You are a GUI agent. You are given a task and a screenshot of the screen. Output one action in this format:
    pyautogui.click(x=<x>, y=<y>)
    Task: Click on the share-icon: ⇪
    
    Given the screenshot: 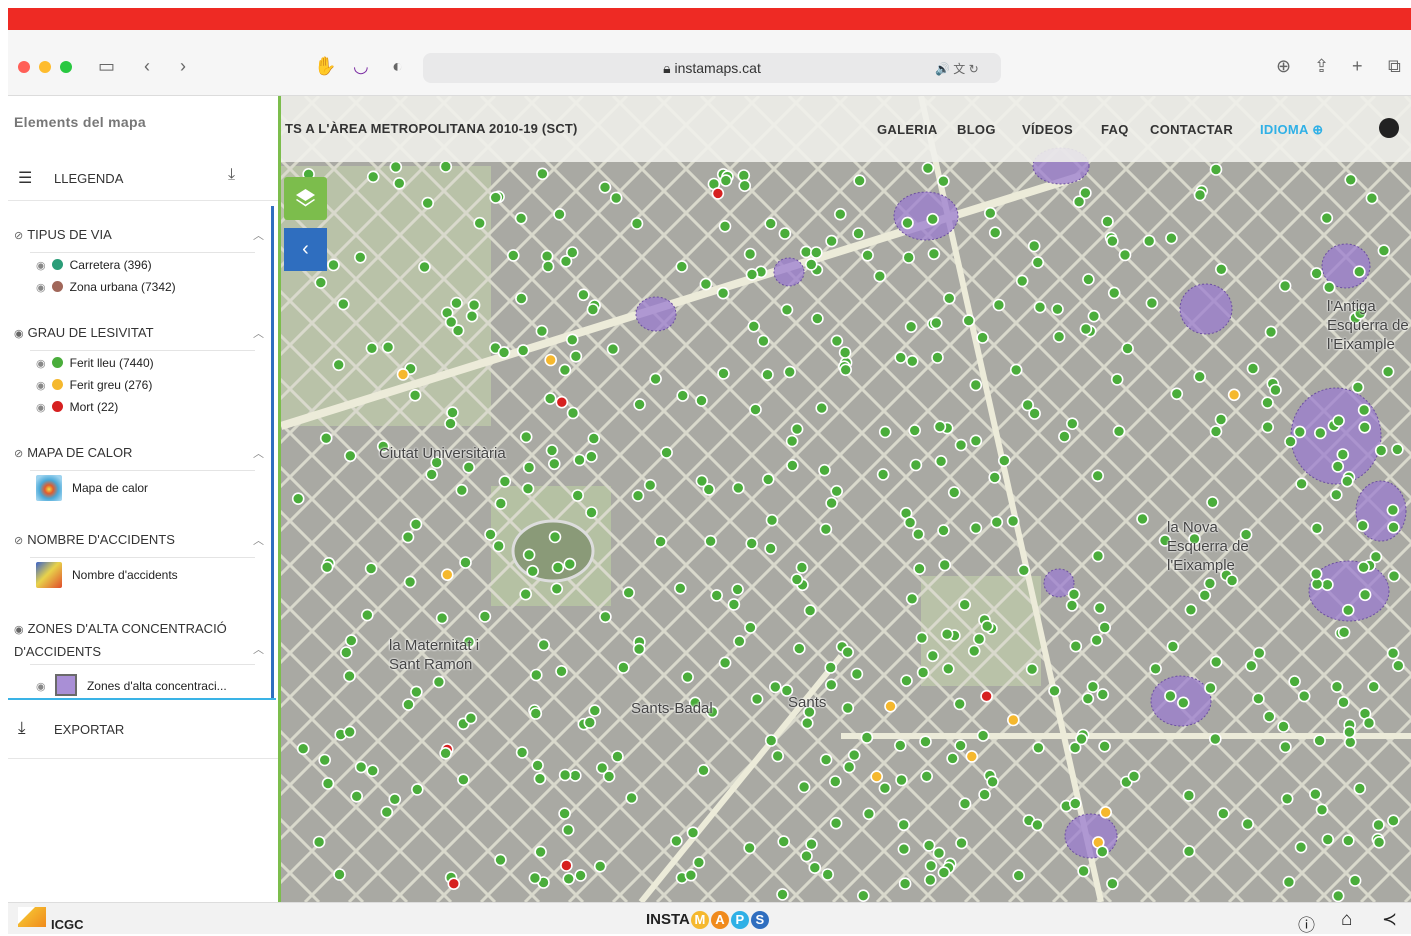 What is the action you would take?
    pyautogui.click(x=1321, y=66)
    